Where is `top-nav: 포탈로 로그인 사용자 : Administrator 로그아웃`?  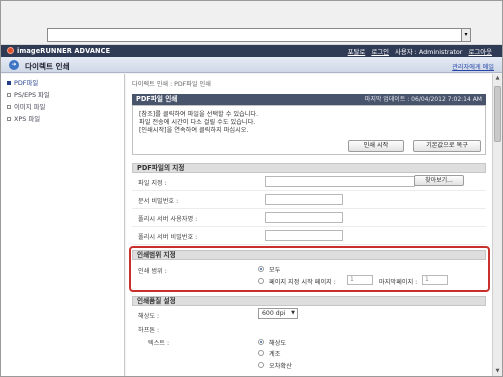
top-nav: 포탈로 로그인 사용자 : Administrator 로그아웃 is located at coordinates (422, 51).